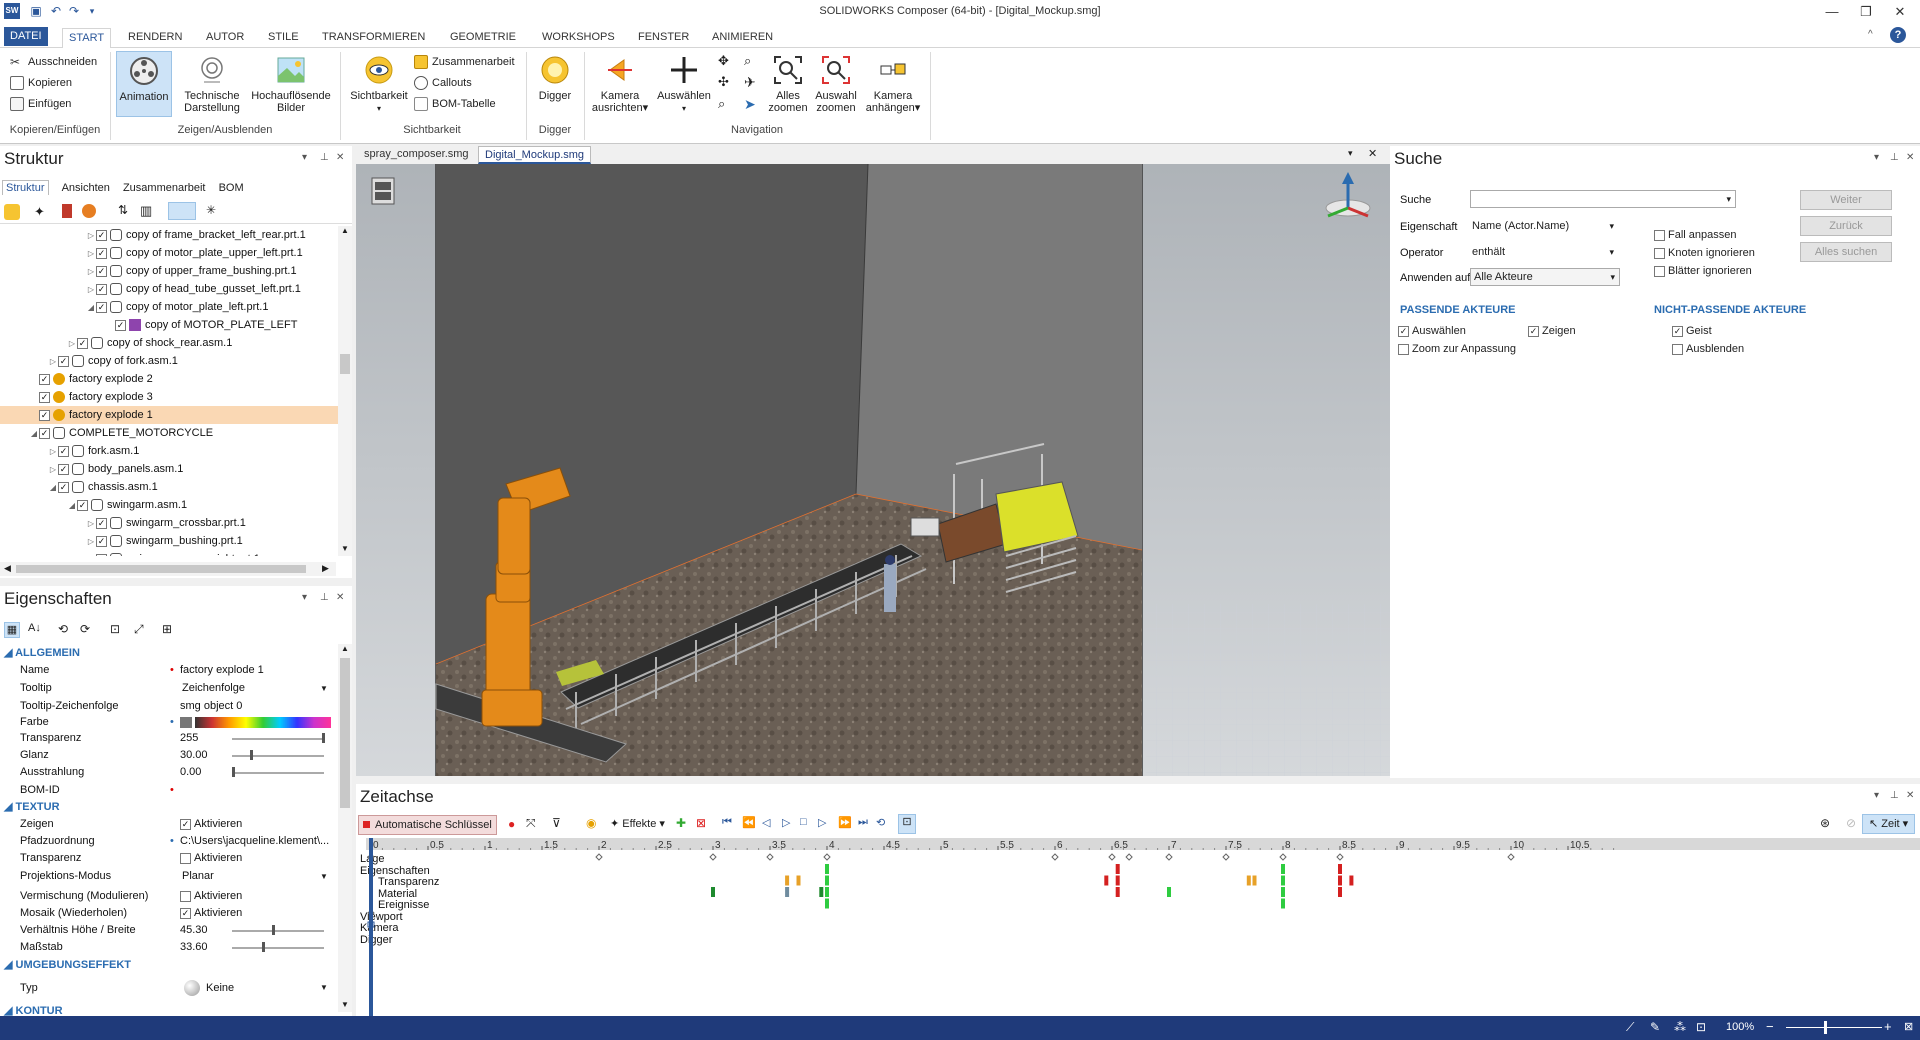  I want to click on add-keys-icon: ✚, so click(681, 823).